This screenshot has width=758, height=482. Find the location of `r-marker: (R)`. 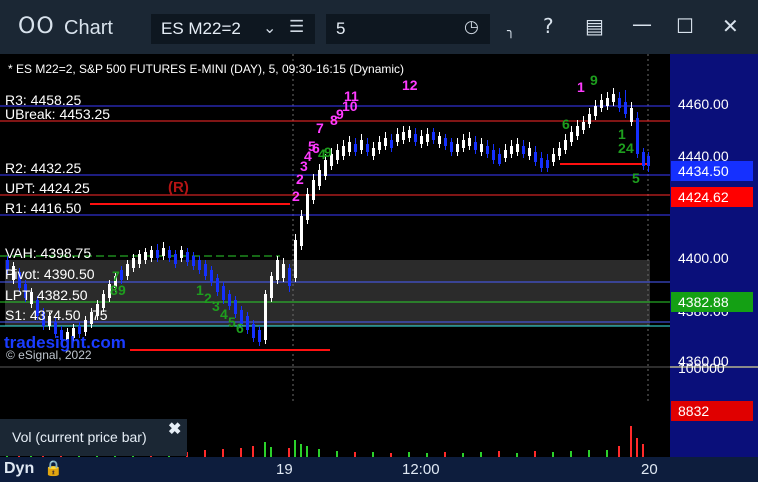

r-marker: (R) is located at coordinates (178, 187).